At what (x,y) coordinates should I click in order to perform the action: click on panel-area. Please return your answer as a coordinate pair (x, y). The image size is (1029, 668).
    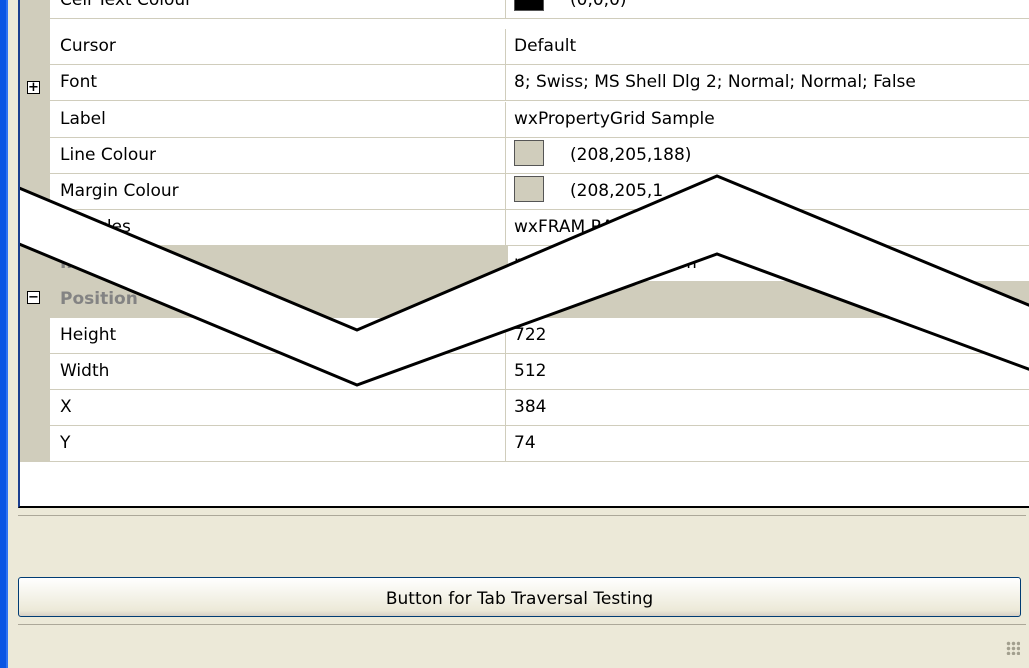
    Looking at the image, I should click on (522, 544).